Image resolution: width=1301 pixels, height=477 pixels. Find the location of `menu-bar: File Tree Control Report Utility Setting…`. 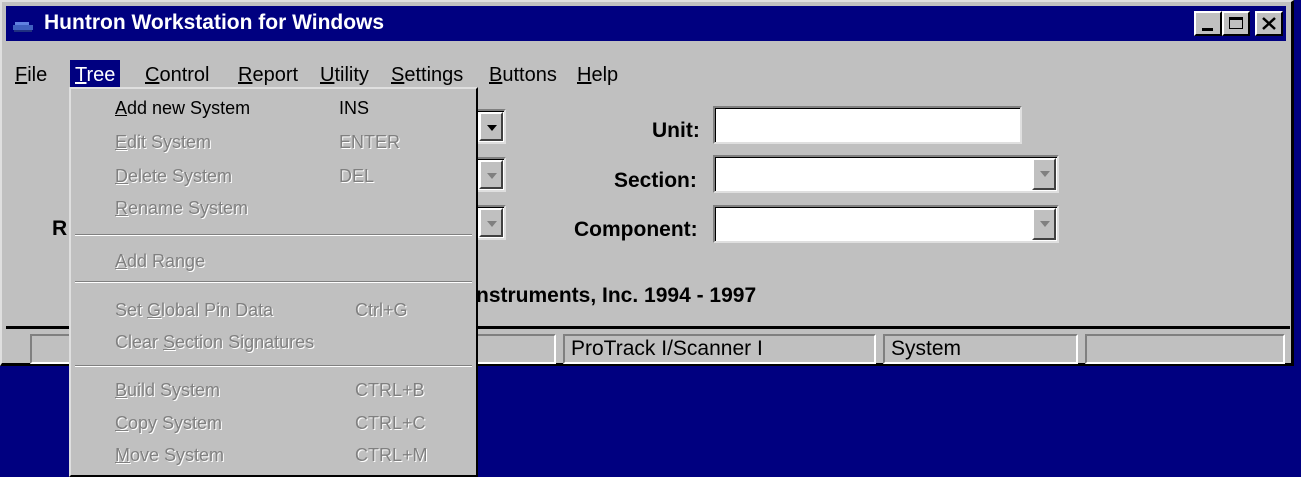

menu-bar: File Tree Control Report Utility Setting… is located at coordinates (646, 75).